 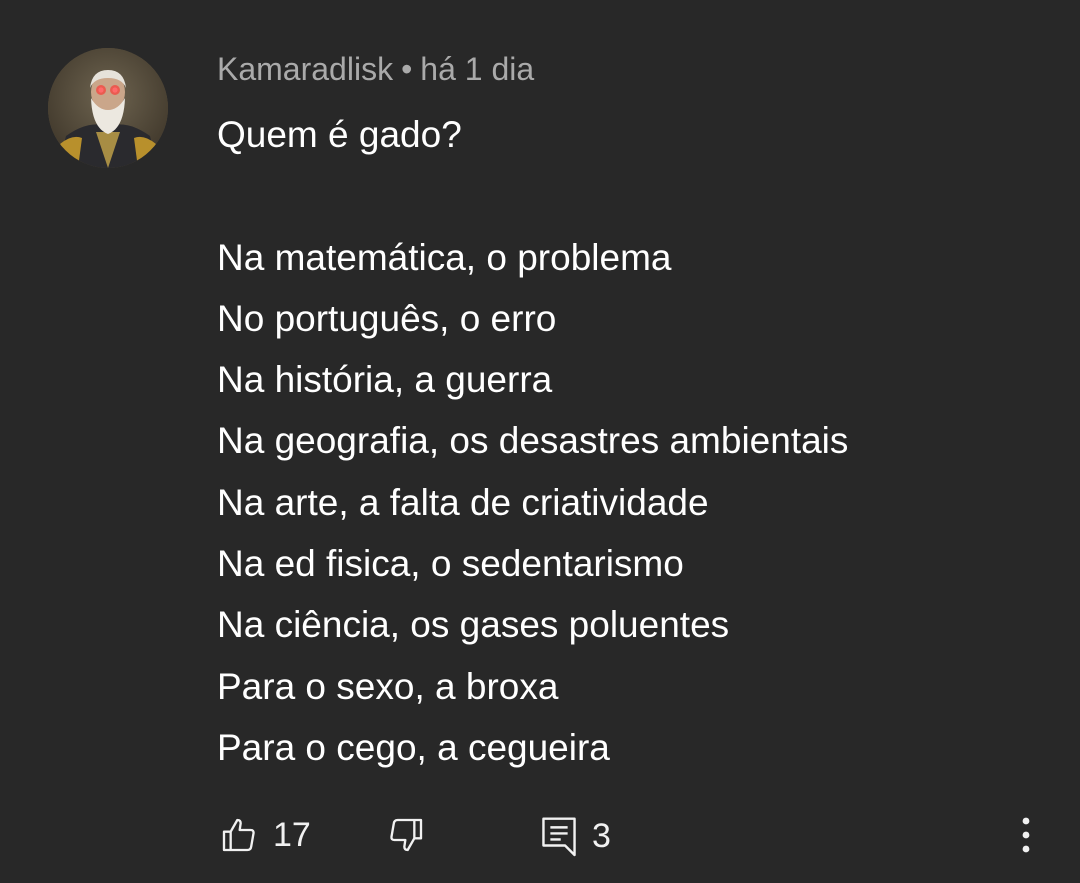 I want to click on comment-timestamp: há 1 dia, so click(x=477, y=69).